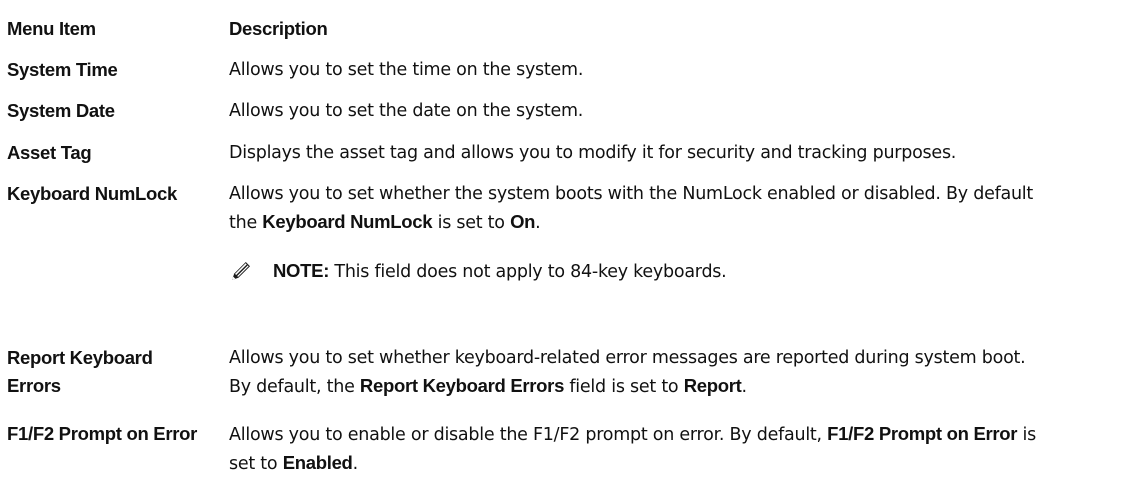  What do you see at coordinates (51, 28) in the screenshot?
I see `header-menu-item: Menu Item` at bounding box center [51, 28].